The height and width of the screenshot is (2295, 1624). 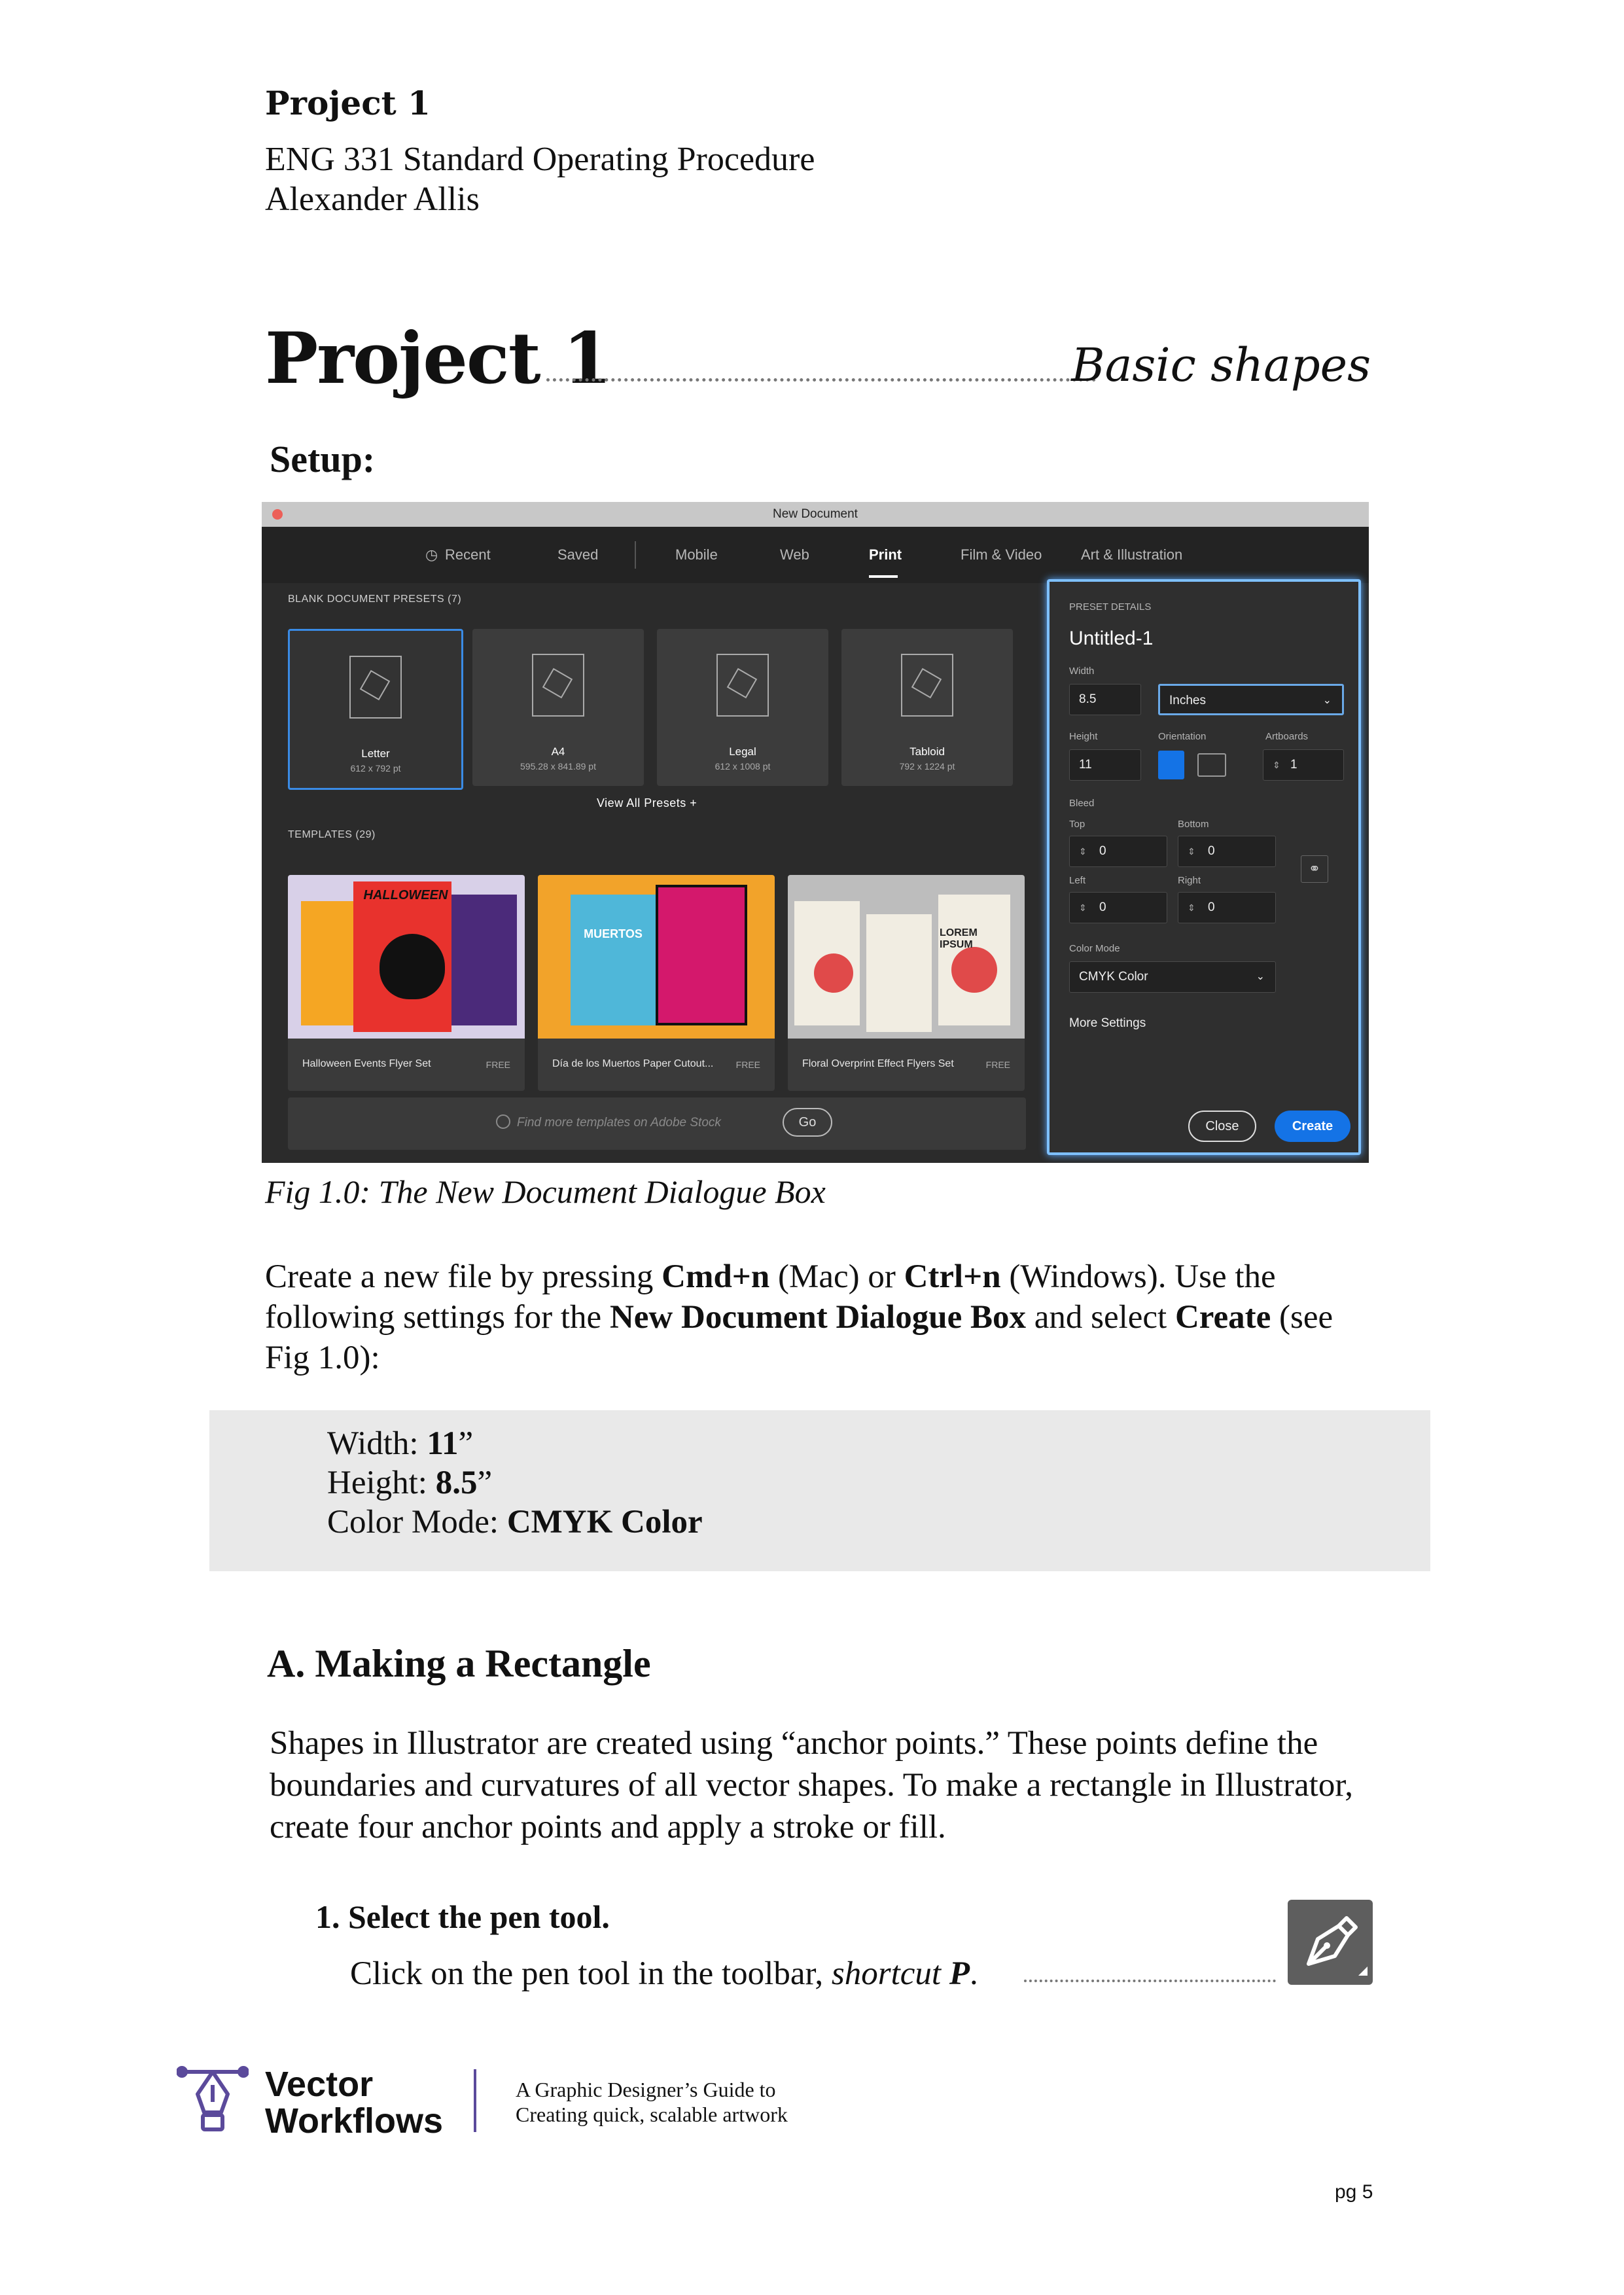 I want to click on tab-art-illustration: Art & Illustration, so click(x=1131, y=554).